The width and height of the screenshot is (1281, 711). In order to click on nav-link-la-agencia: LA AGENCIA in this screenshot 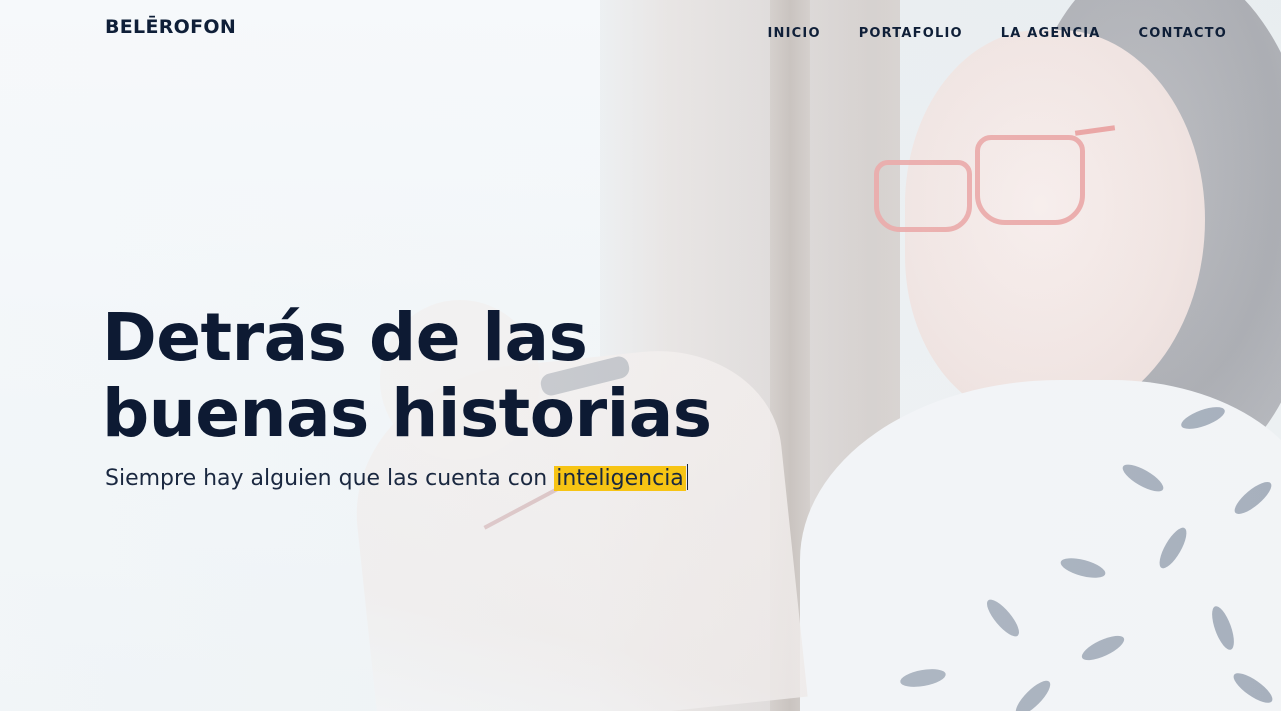, I will do `click(1051, 33)`.